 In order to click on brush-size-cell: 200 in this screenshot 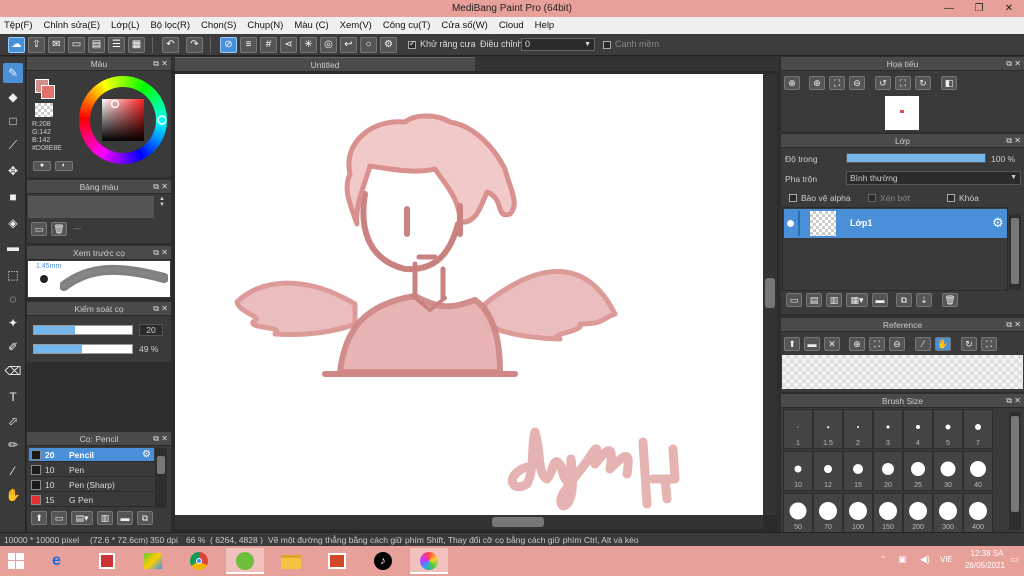, I will do `click(918, 513)`.